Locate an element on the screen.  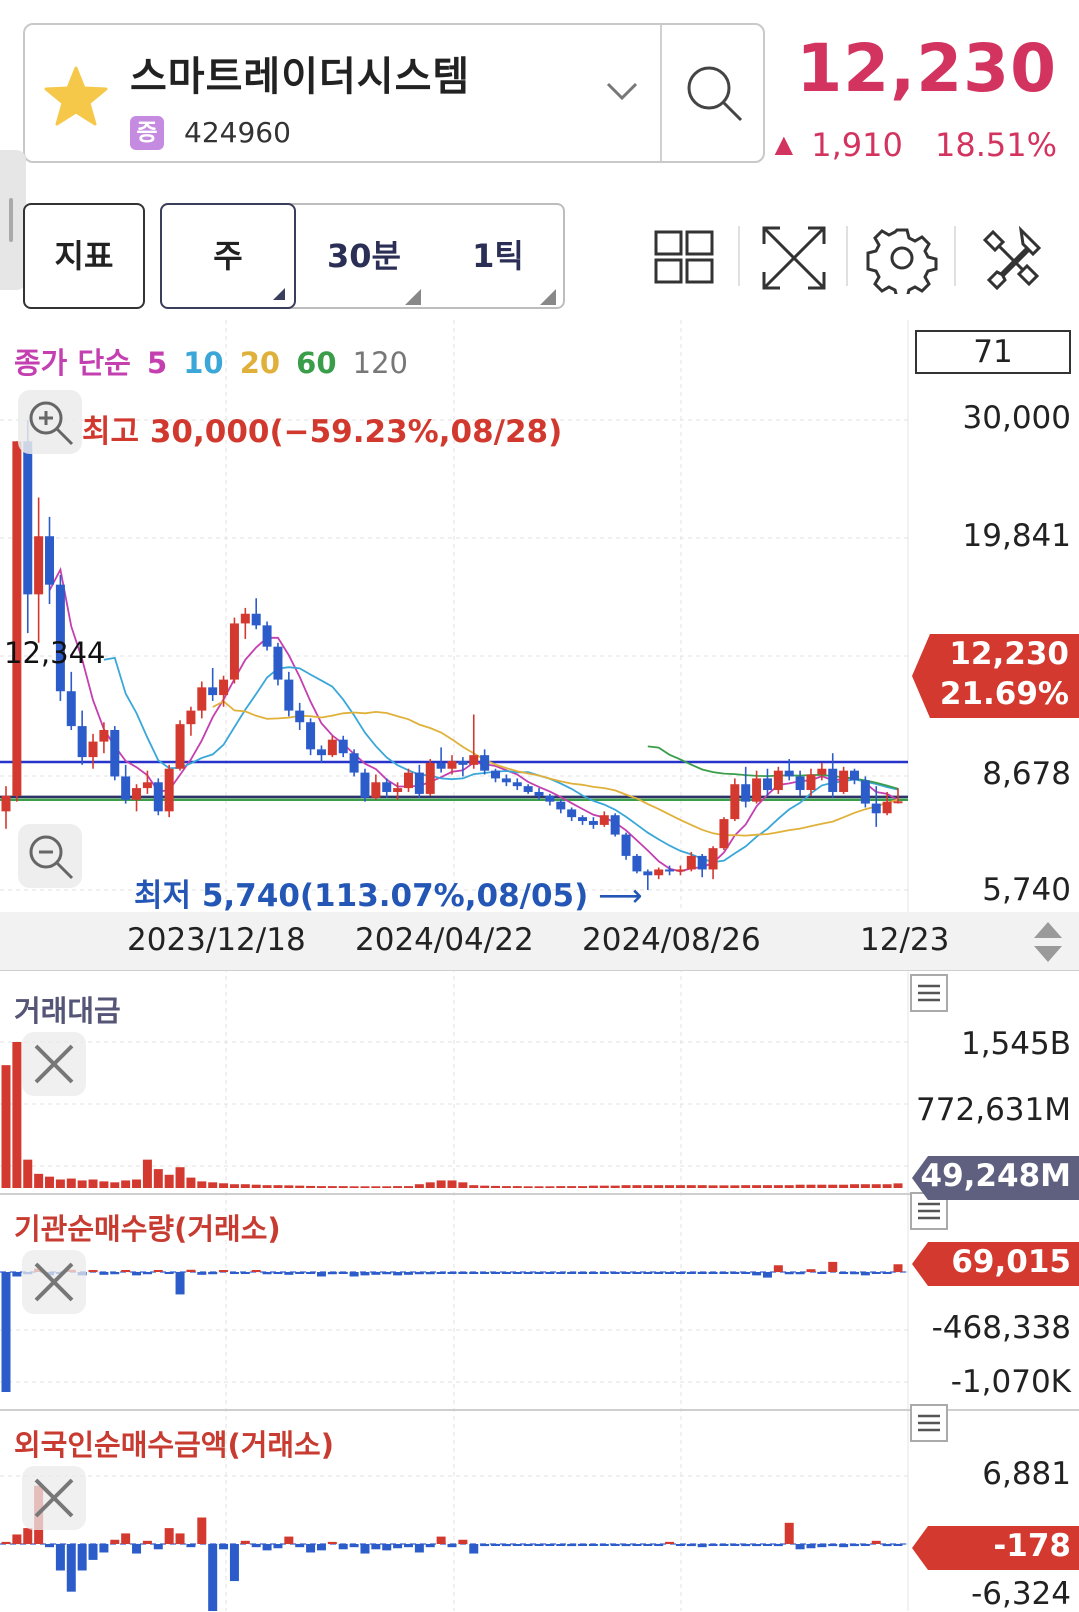
scroll-updown-icon is located at coordinates (1048, 944).